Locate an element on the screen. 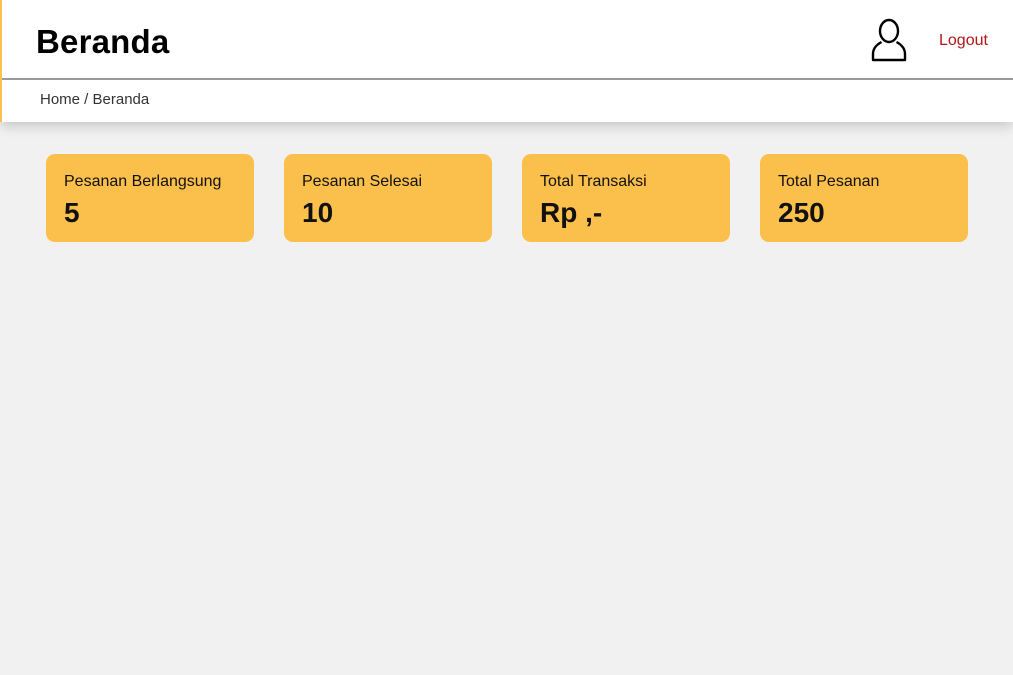 The height and width of the screenshot is (675, 1013). user-icon is located at coordinates (889, 40).